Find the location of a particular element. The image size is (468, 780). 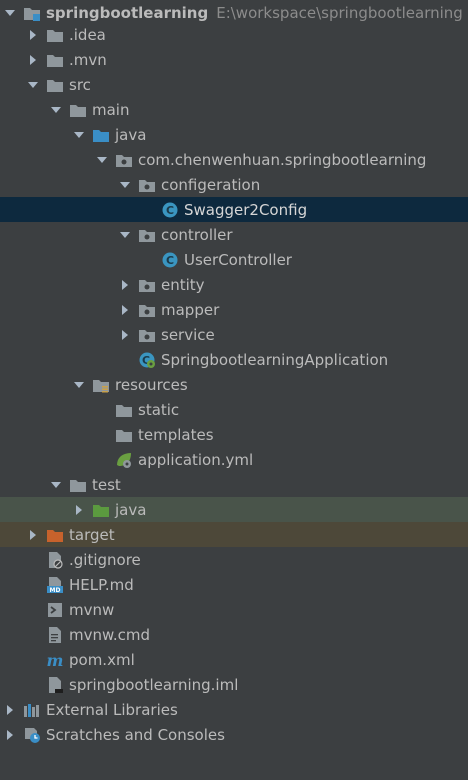

source-folder-icon is located at coordinates (101, 135).